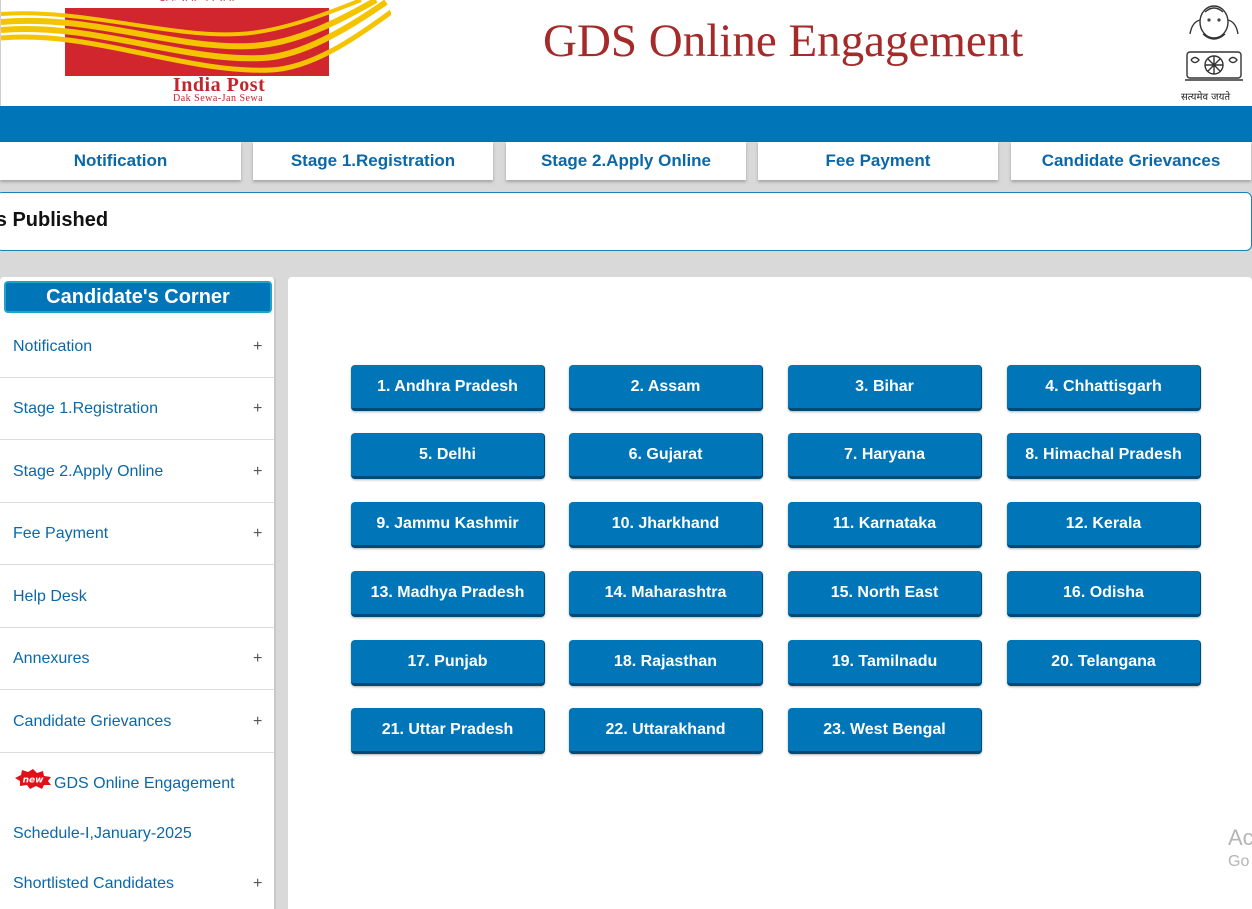  I want to click on circle-button-jharkhand: 10. Jharkhand, so click(666, 525).